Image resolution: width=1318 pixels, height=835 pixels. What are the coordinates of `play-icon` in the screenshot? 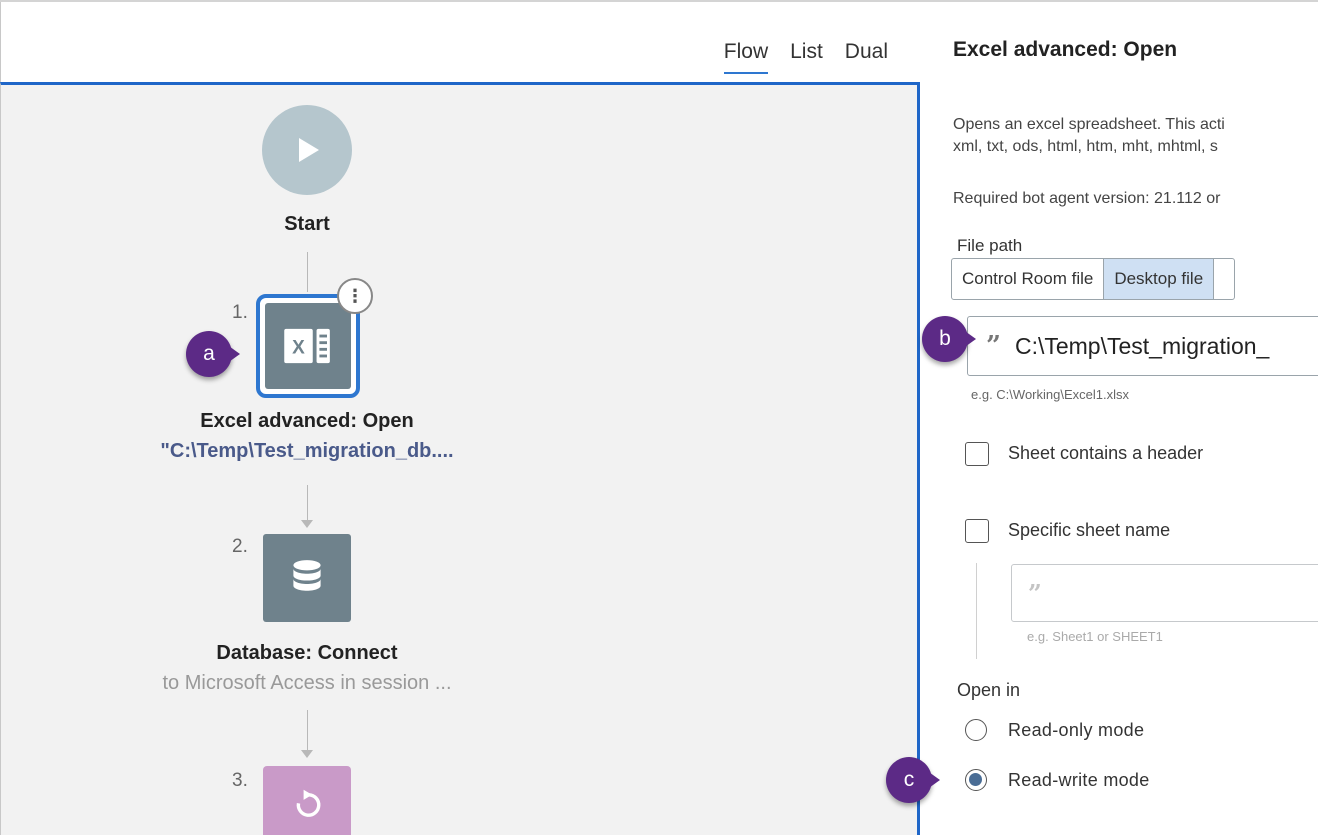 It's located at (309, 150).